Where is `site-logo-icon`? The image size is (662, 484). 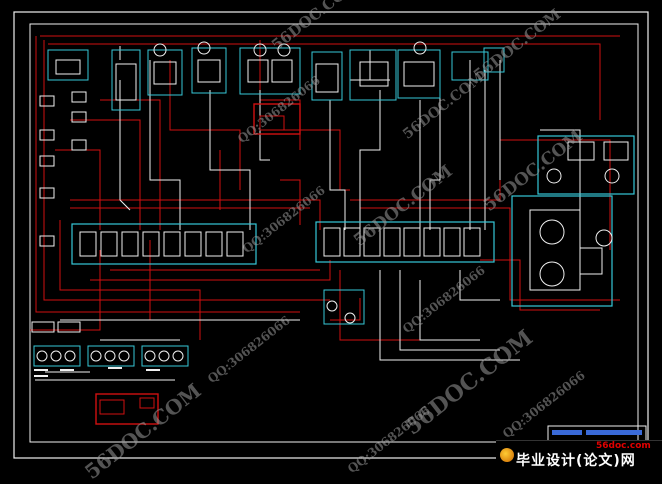 site-logo-icon is located at coordinates (507, 455).